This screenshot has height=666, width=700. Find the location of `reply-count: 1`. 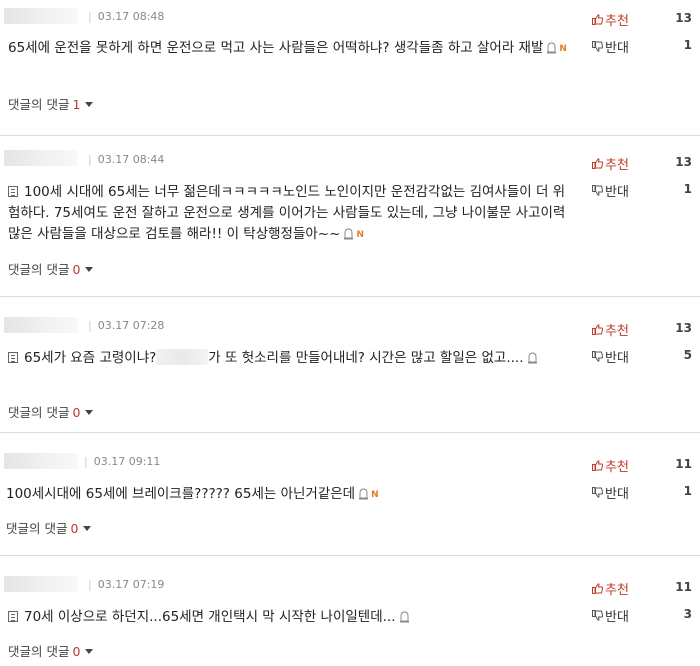

reply-count: 1 is located at coordinates (76, 104).